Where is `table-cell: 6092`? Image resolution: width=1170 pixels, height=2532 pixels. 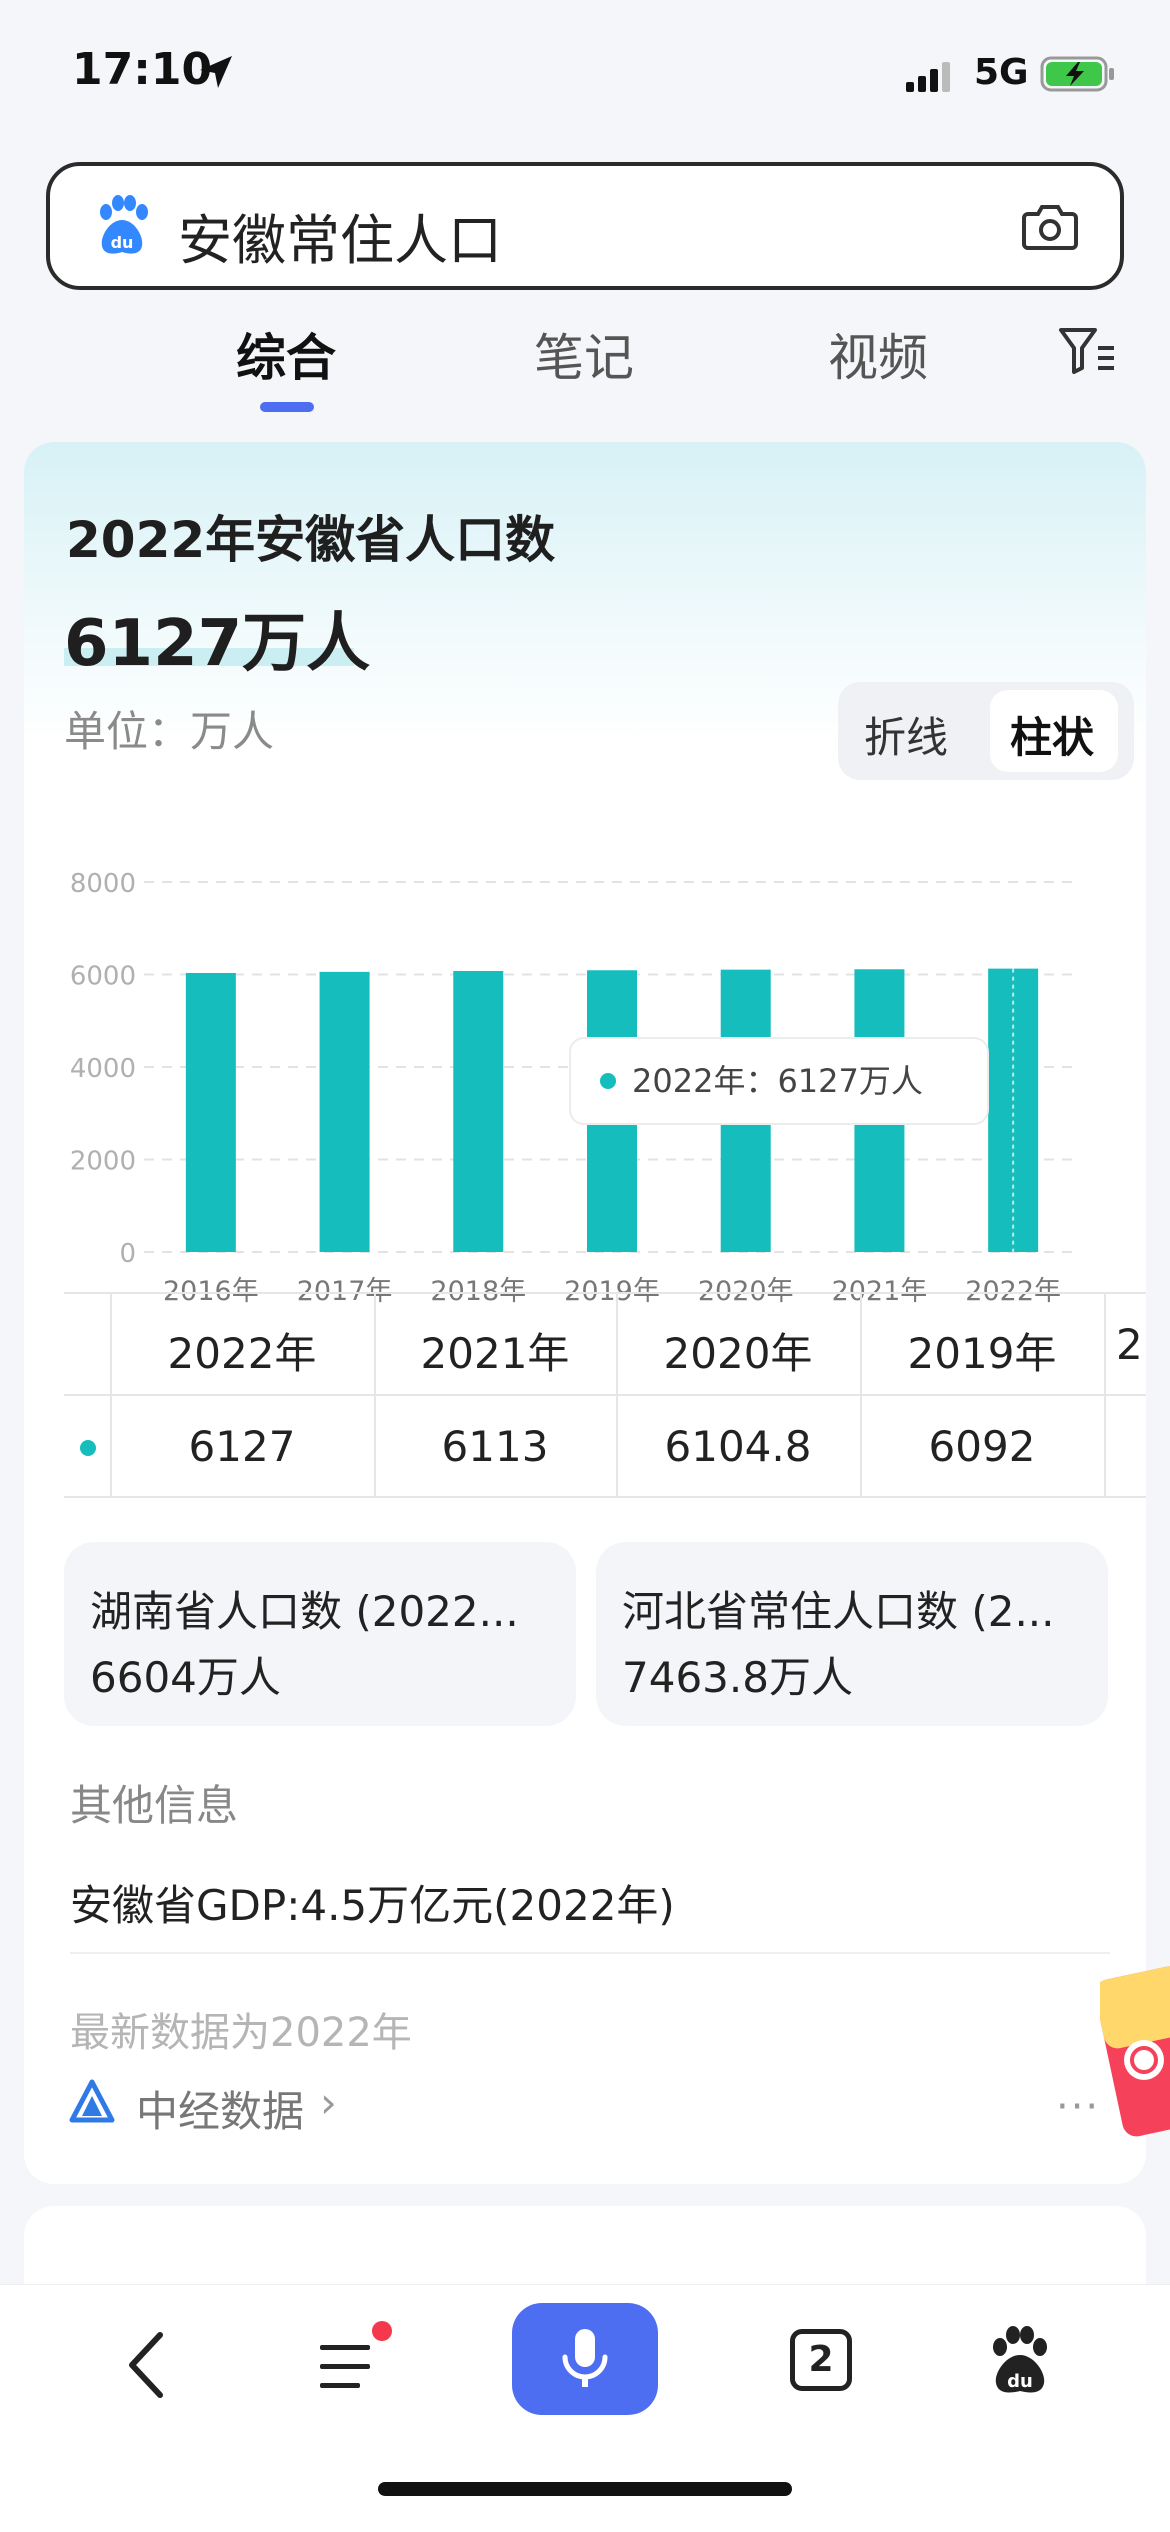
table-cell: 6092 is located at coordinates (982, 1446).